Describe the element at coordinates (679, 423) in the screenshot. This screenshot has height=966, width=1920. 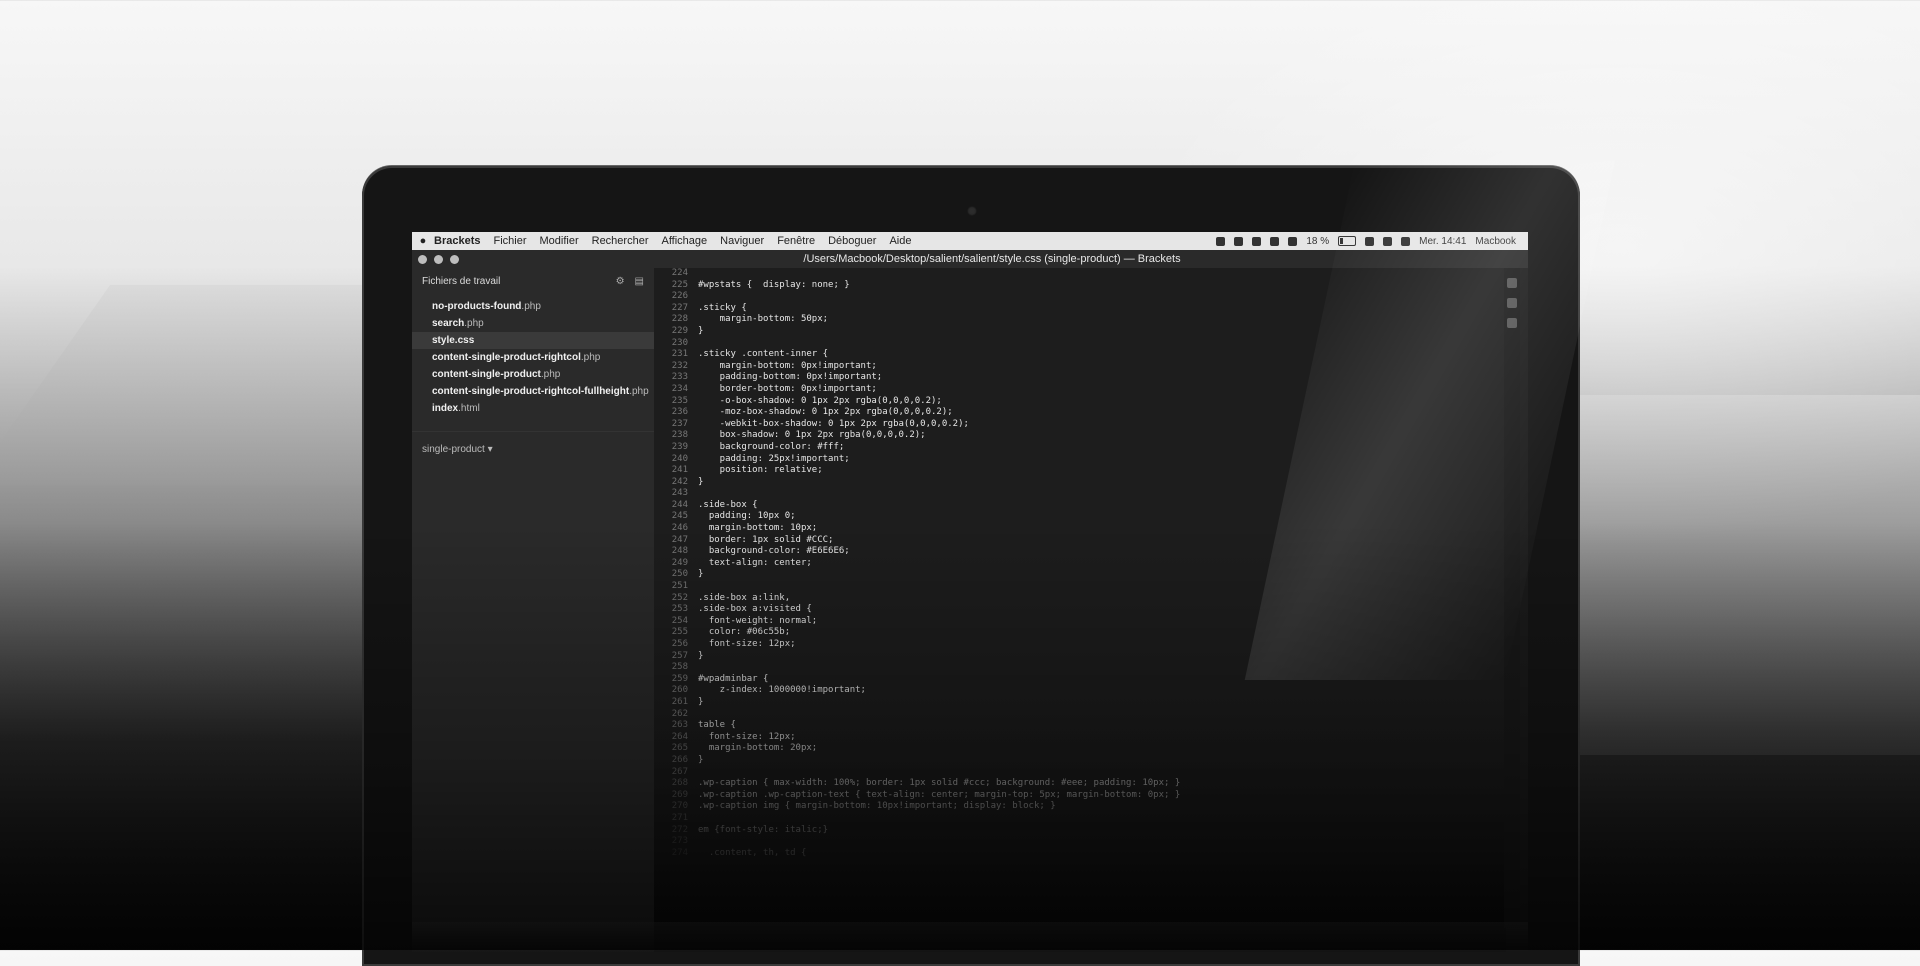
I see `line-number: 237` at that location.